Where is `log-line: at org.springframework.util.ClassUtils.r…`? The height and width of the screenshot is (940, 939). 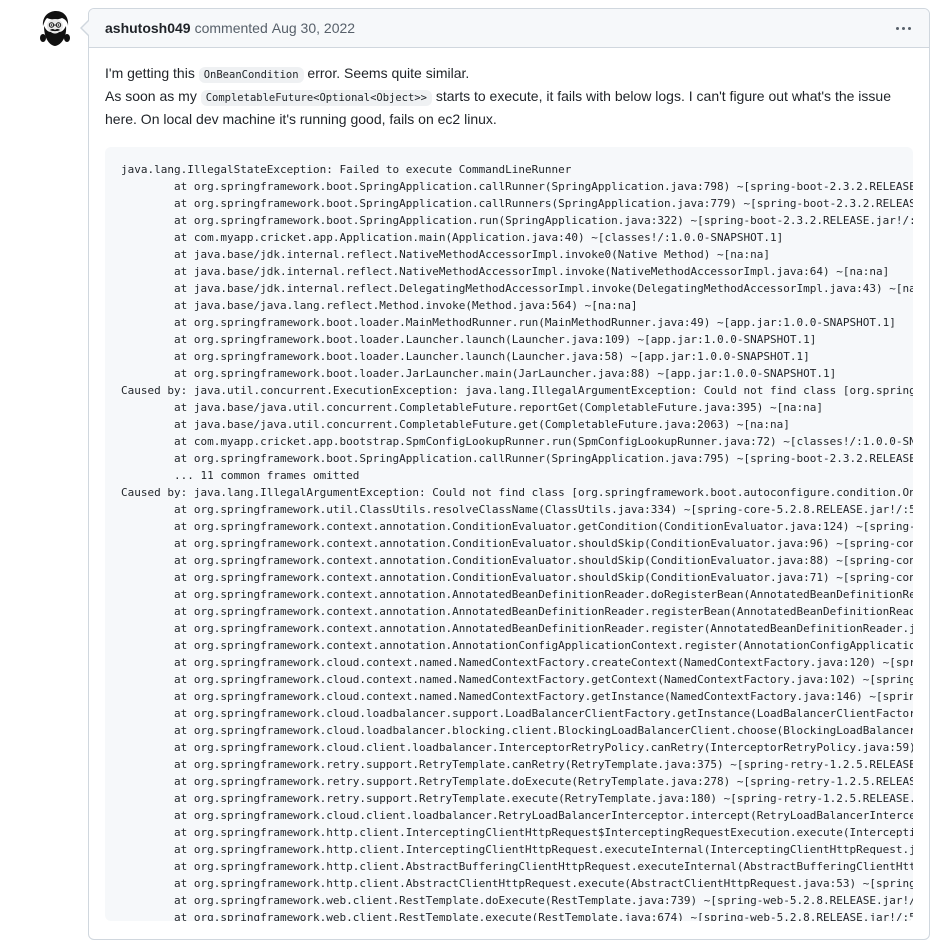
log-line: at org.springframework.util.ClassUtils.r… is located at coordinates (543, 509).